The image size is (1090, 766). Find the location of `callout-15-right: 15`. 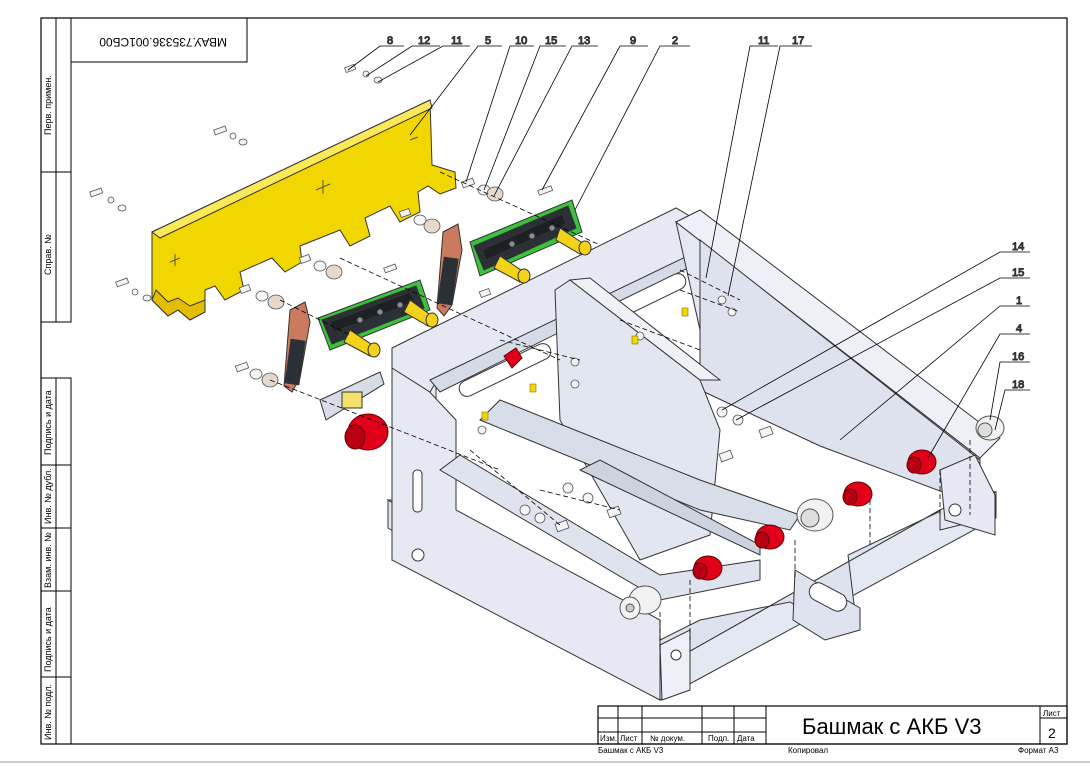

callout-15-right: 15 is located at coordinates (1018, 273).